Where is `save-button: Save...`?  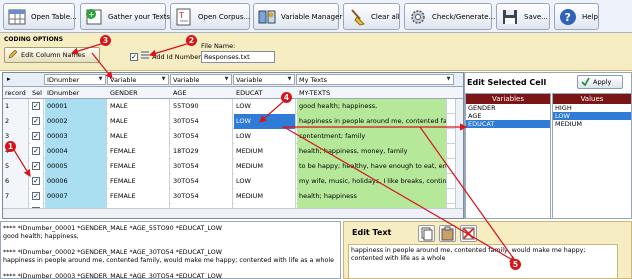 save-button: Save... is located at coordinates (523, 16).